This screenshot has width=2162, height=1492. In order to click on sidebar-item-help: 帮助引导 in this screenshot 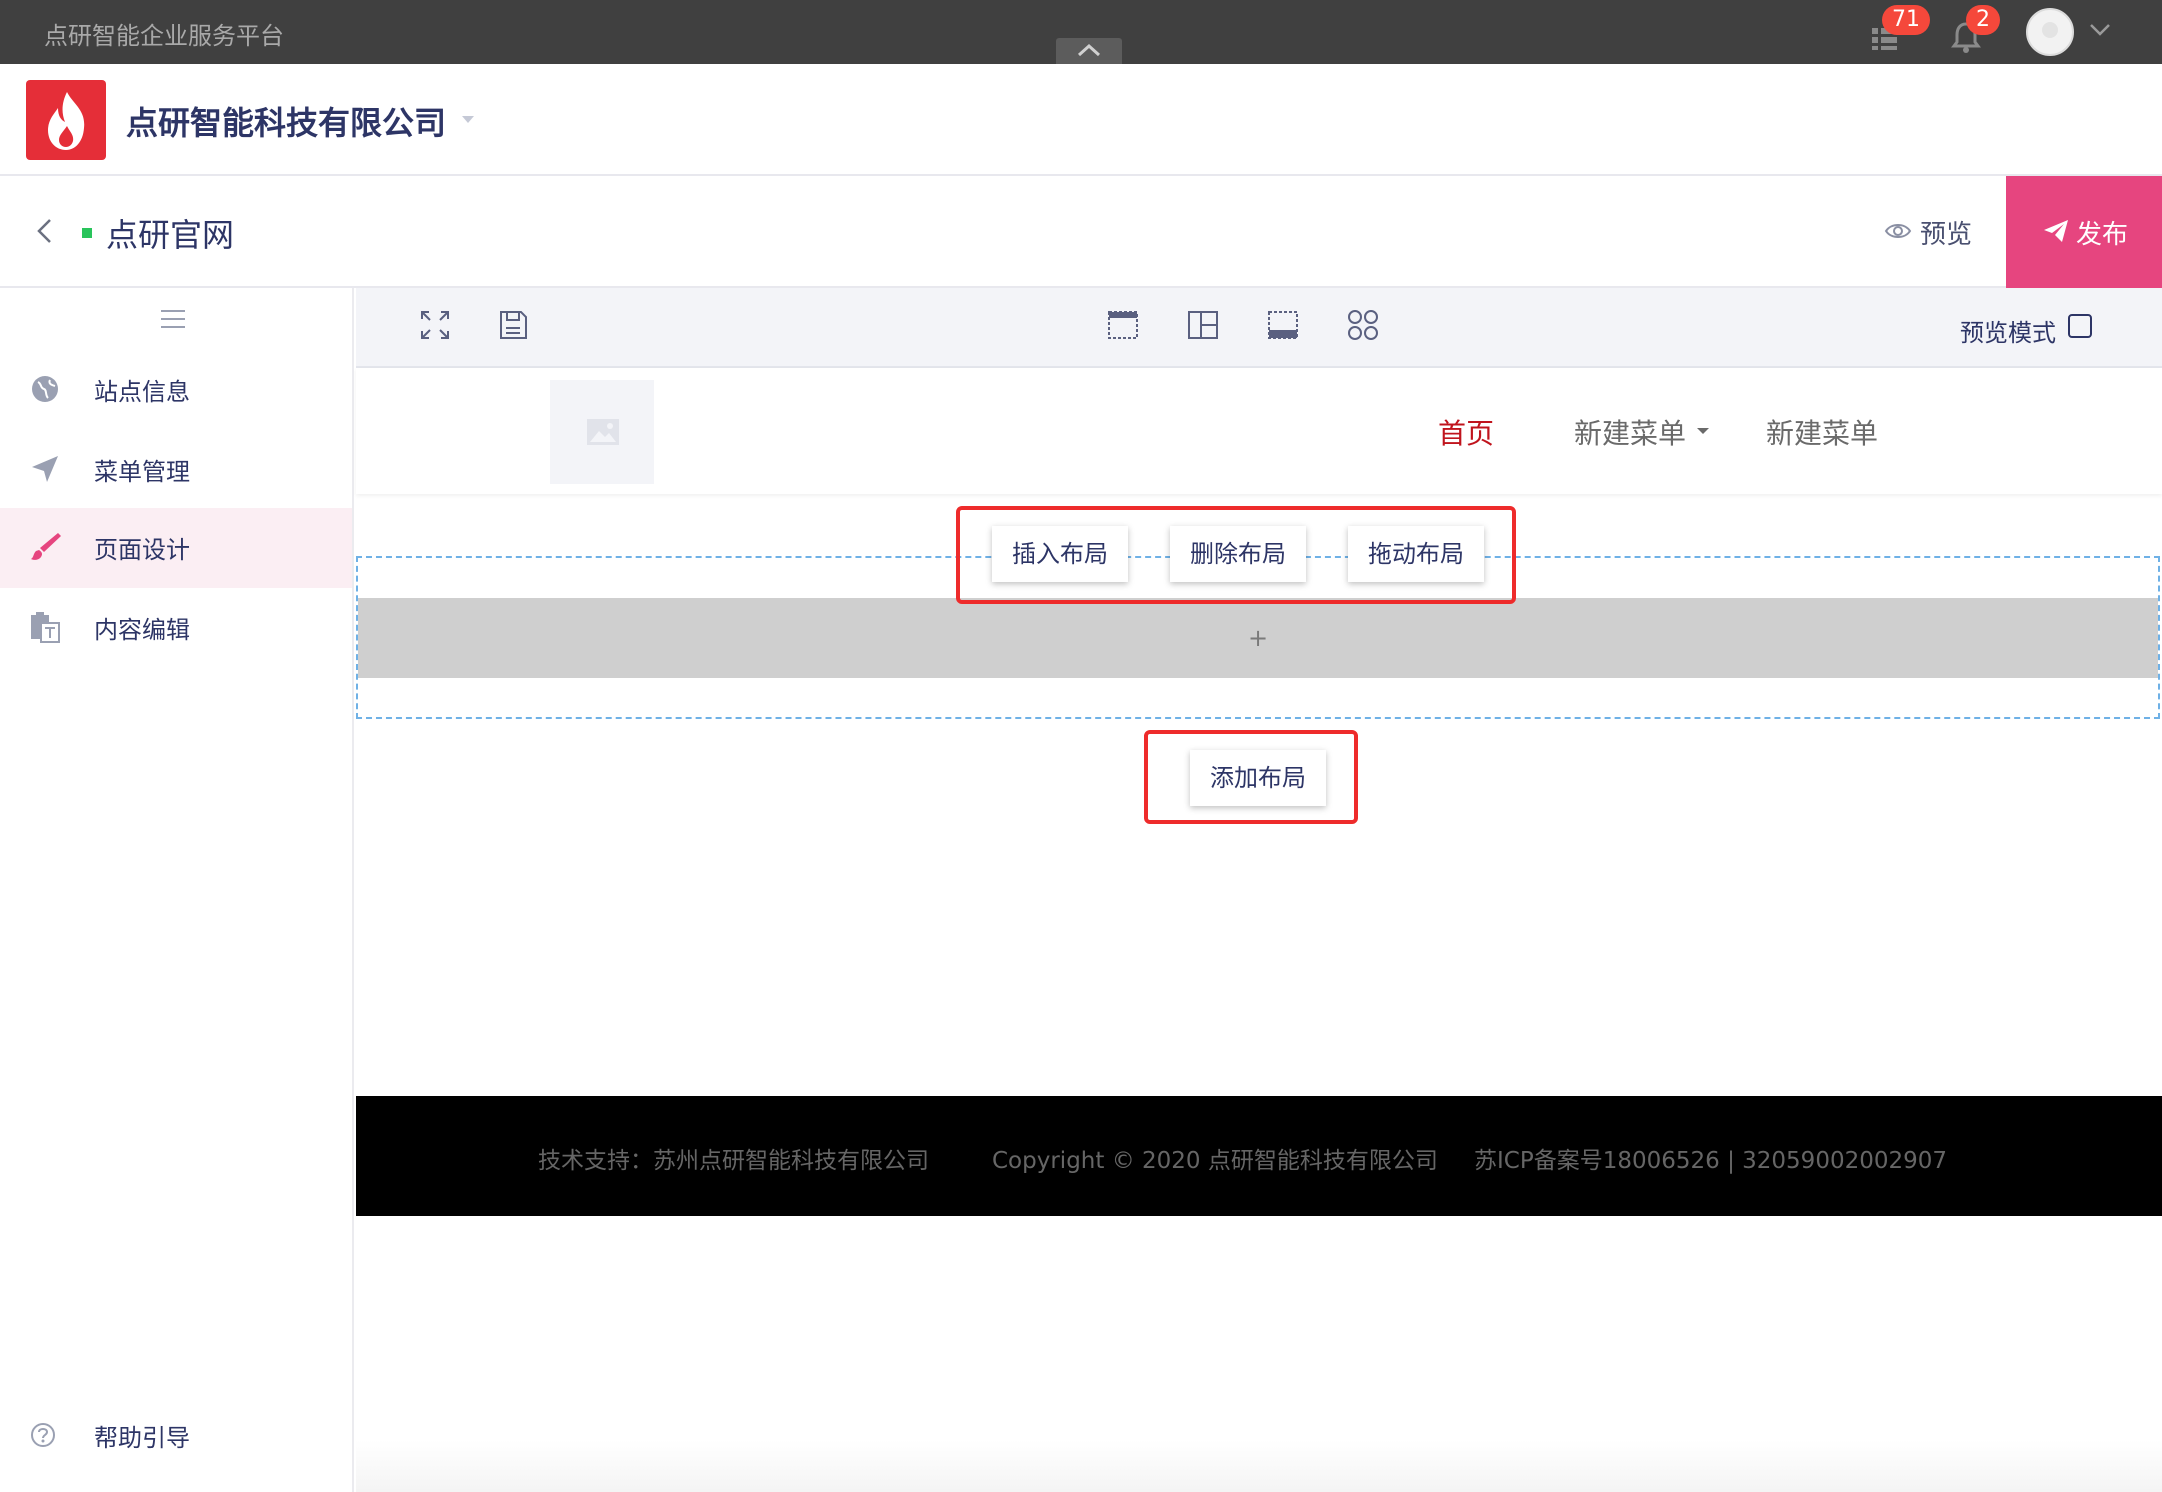, I will do `click(176, 1436)`.